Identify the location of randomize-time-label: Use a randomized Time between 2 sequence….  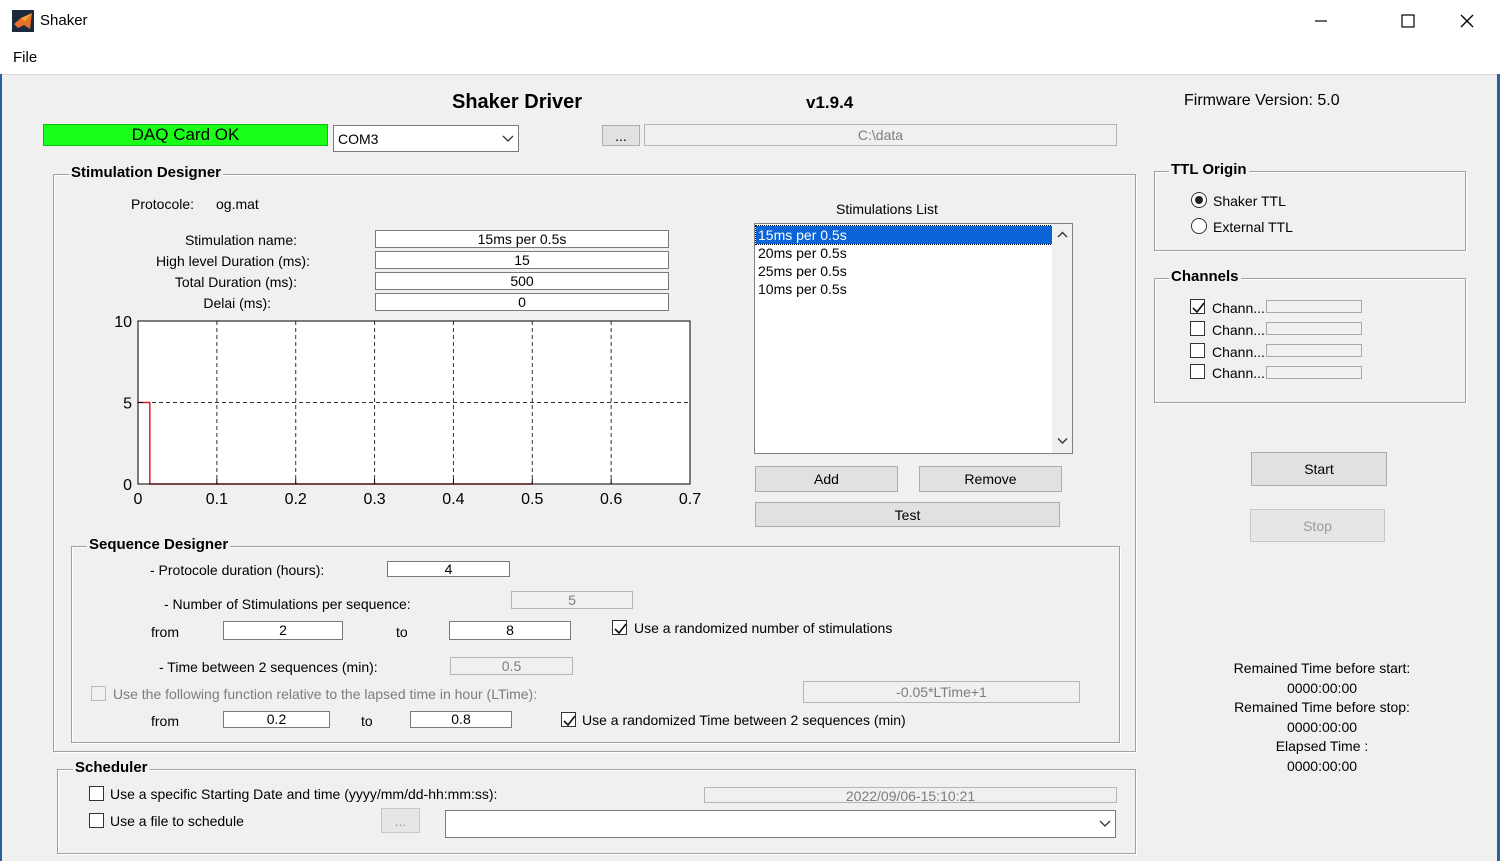
(744, 720).